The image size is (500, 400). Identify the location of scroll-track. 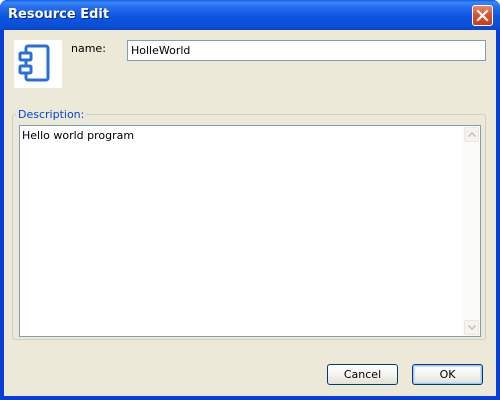
(471, 231).